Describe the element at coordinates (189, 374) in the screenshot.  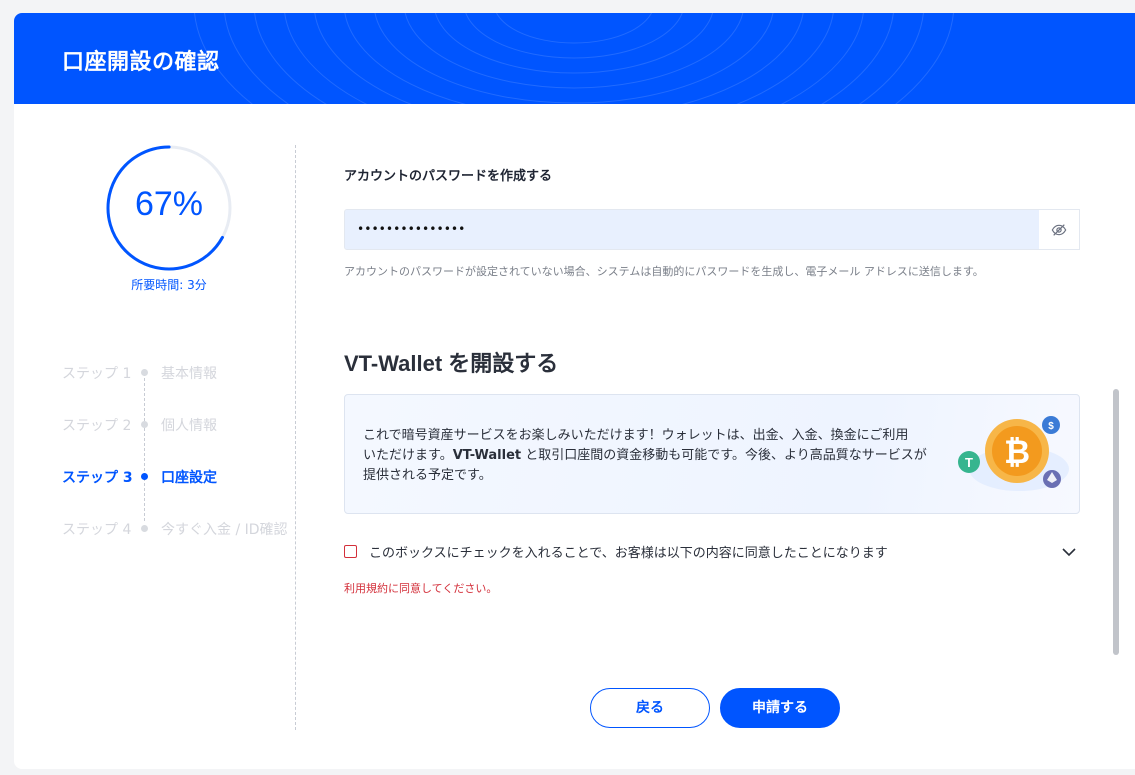
I see `step-name: 基本情報` at that location.